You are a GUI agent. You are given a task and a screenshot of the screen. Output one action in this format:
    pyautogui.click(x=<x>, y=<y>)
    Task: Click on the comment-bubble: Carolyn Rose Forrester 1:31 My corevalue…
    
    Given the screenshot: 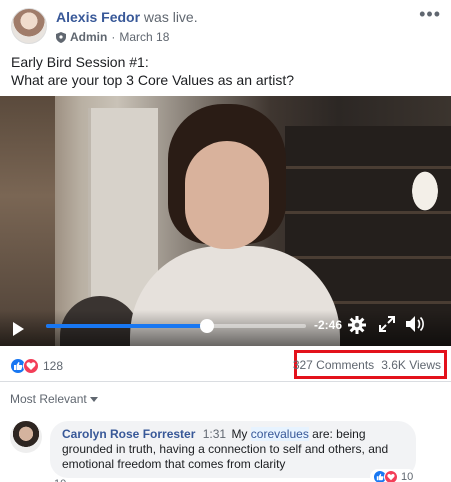 What is the action you would take?
    pyautogui.click(x=233, y=449)
    